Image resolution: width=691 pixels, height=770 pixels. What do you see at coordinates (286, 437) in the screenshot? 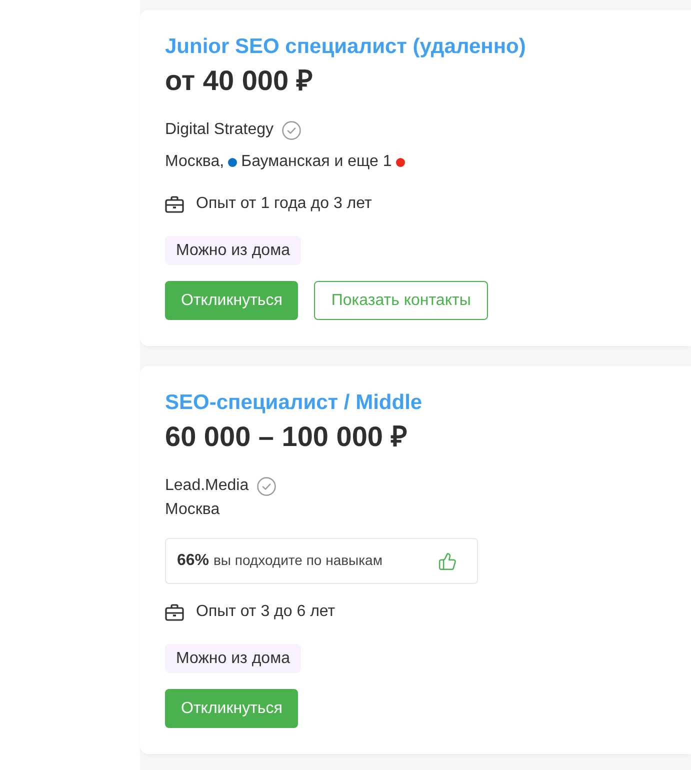
I see `salary-text: 60 000 – 100 000 ₽` at bounding box center [286, 437].